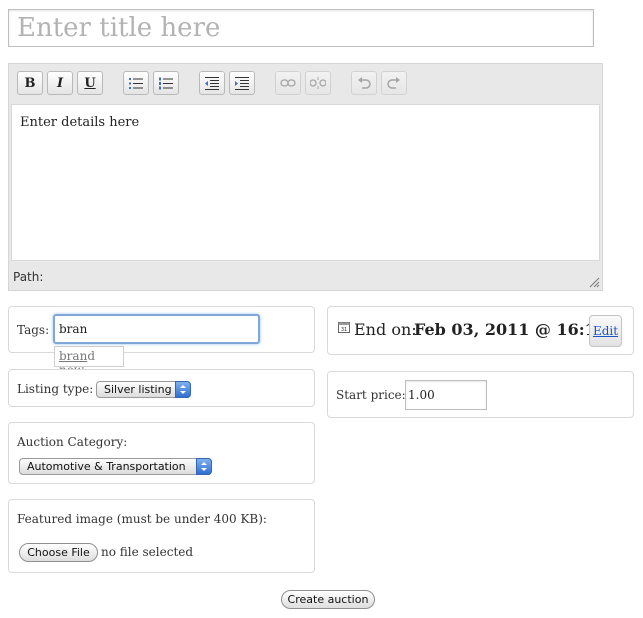  I want to click on redo-icon, so click(393, 83).